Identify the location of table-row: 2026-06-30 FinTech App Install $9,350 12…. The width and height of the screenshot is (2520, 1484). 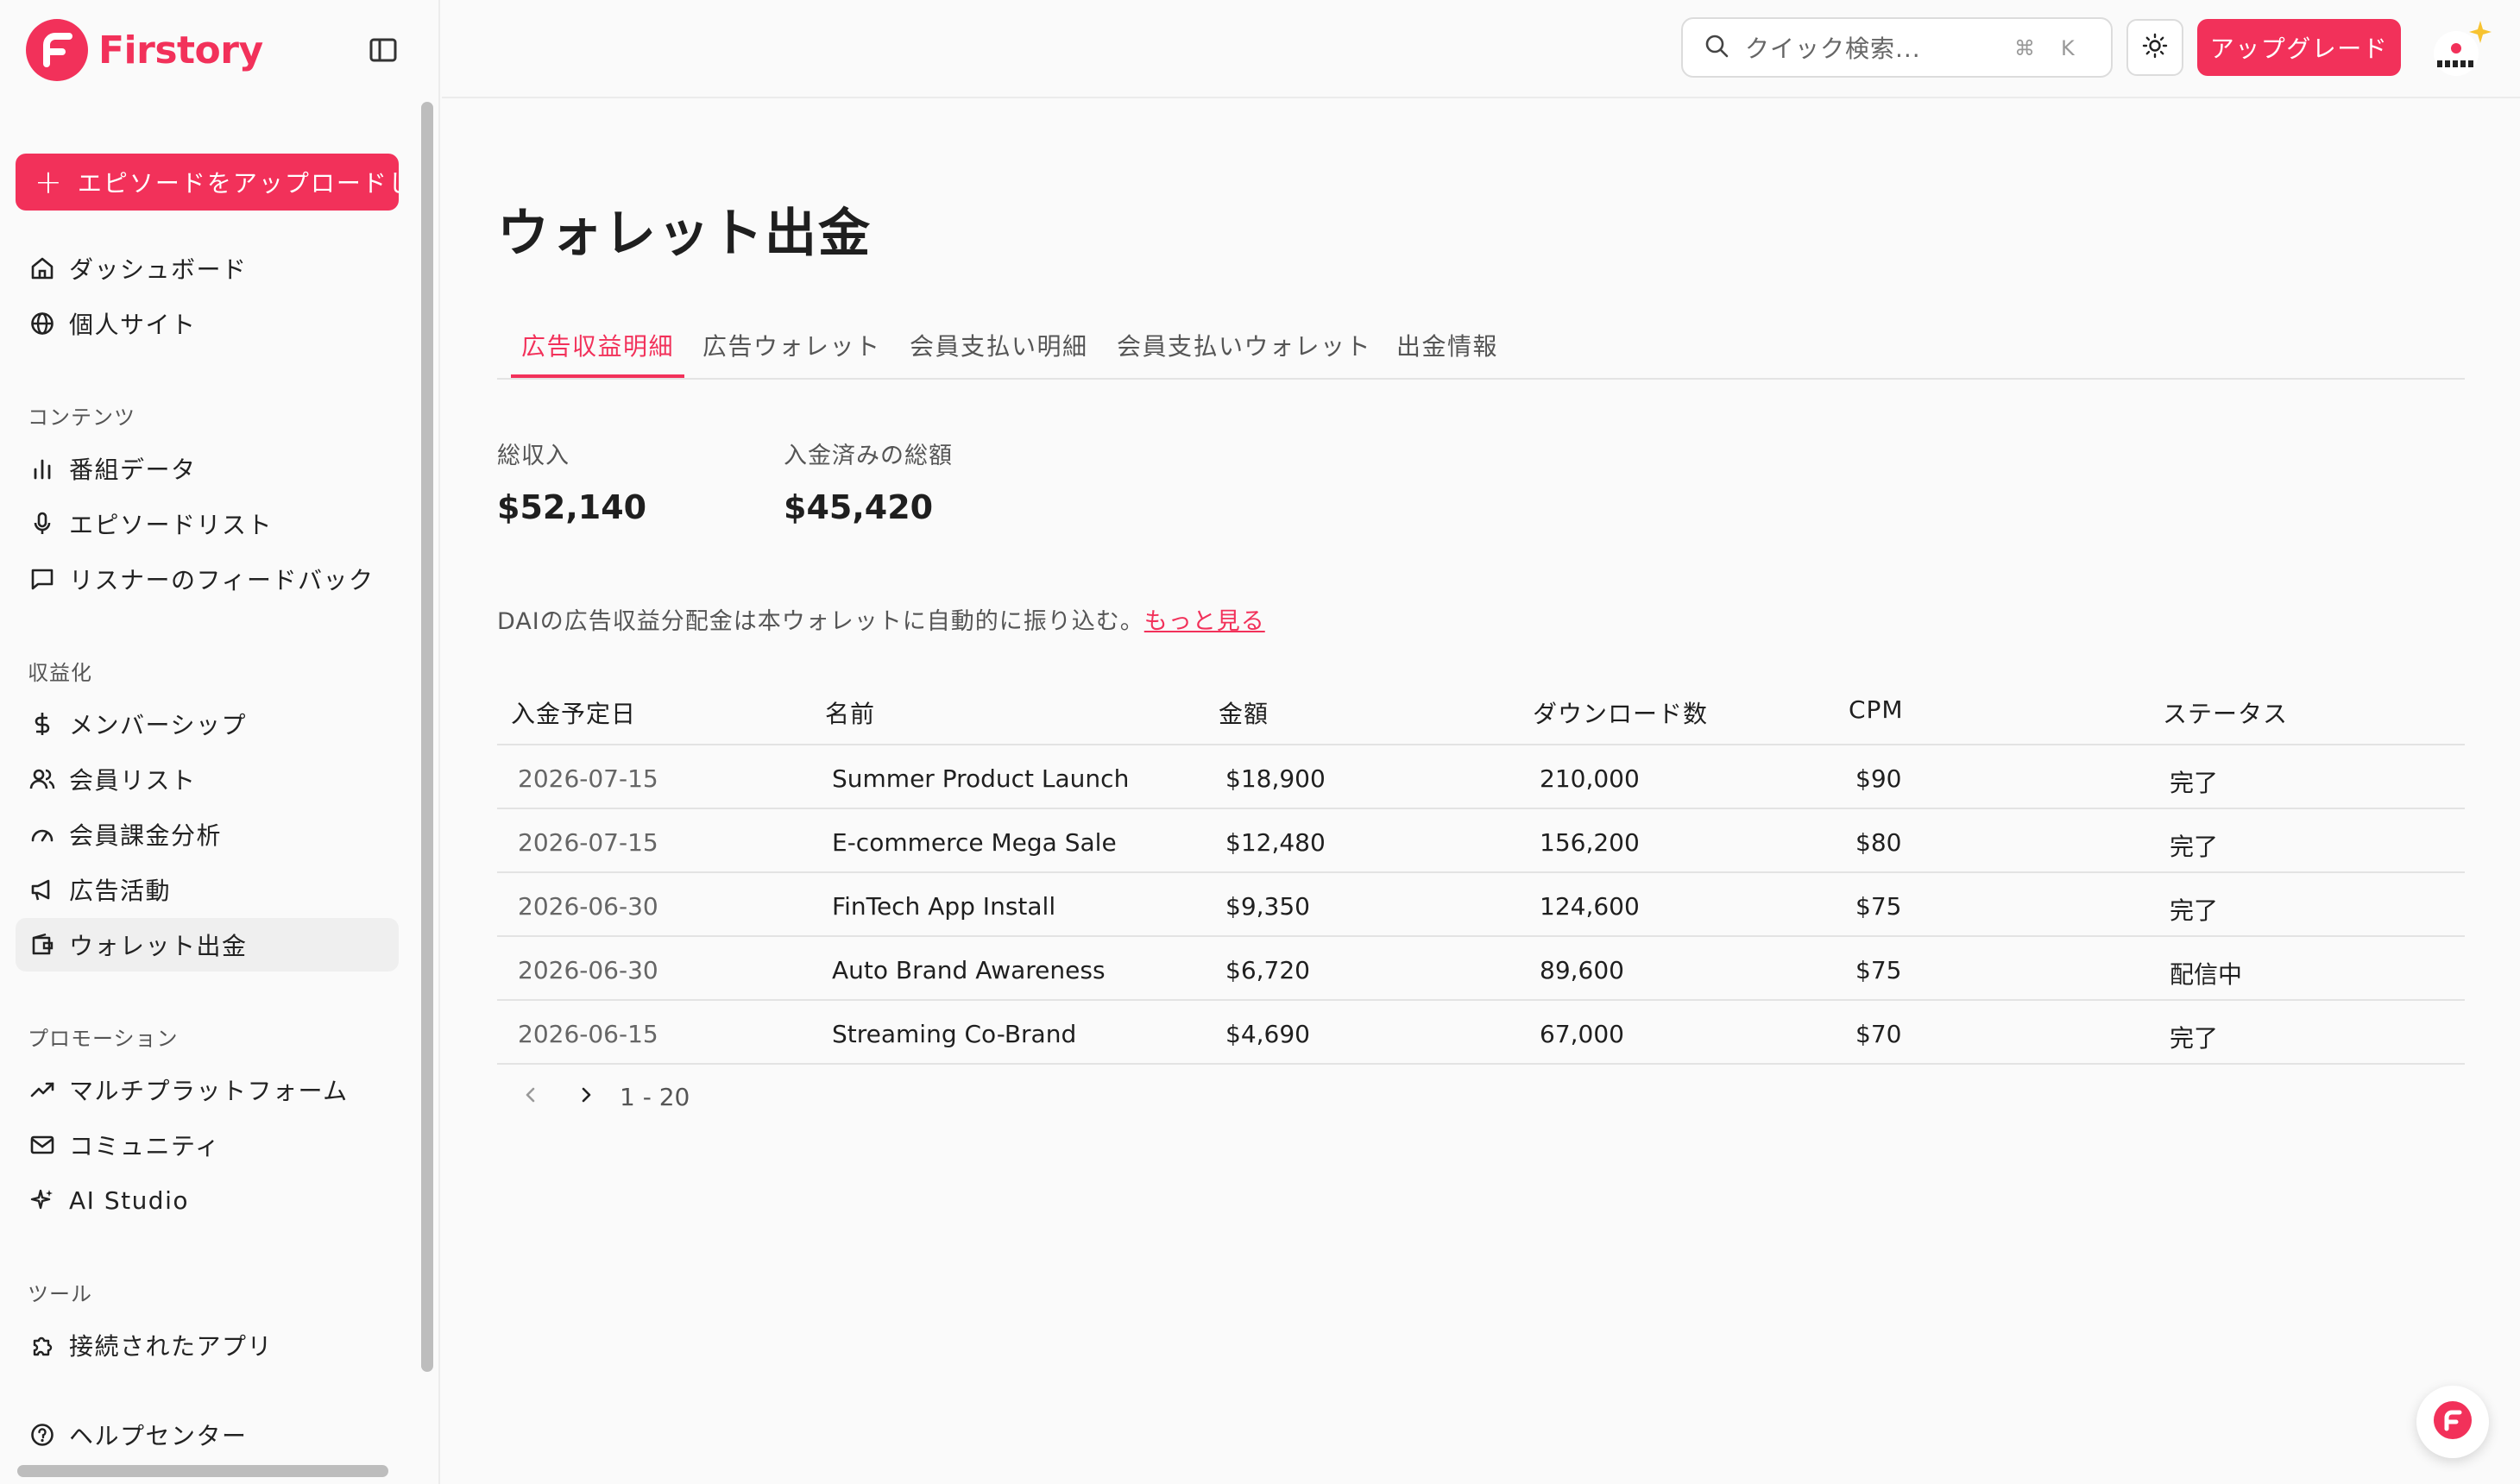
(1481, 905).